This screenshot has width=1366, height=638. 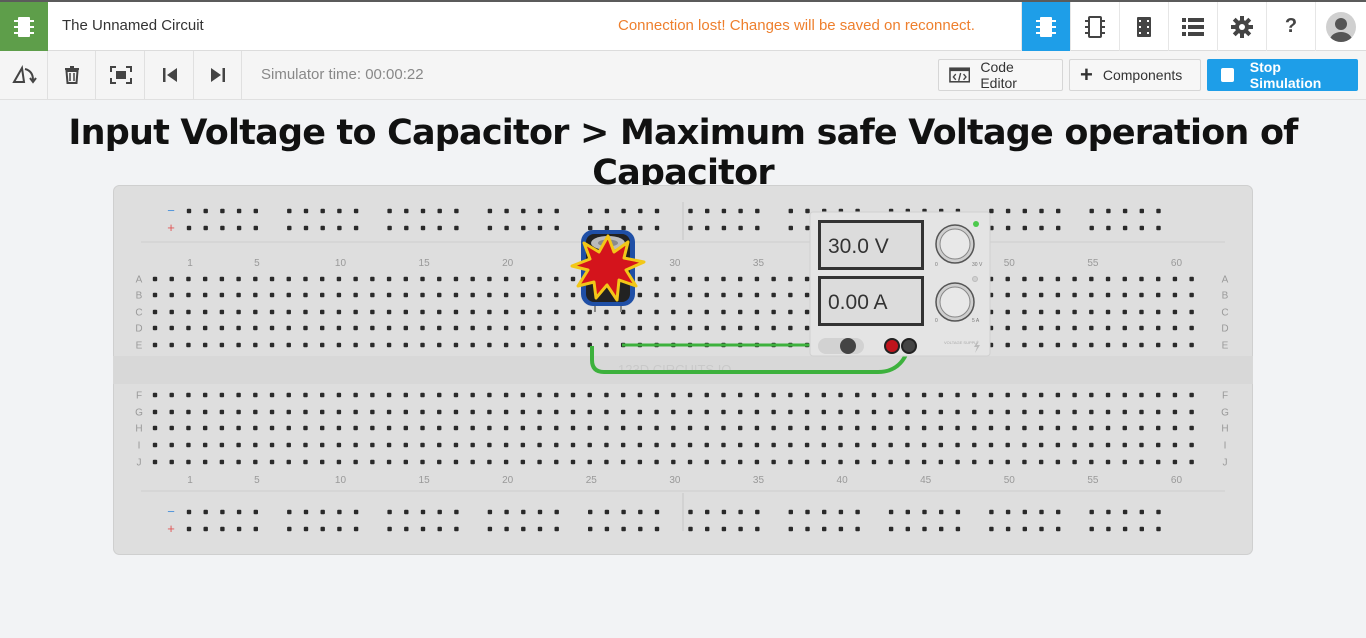 I want to click on negative-terminal, so click(x=909, y=346).